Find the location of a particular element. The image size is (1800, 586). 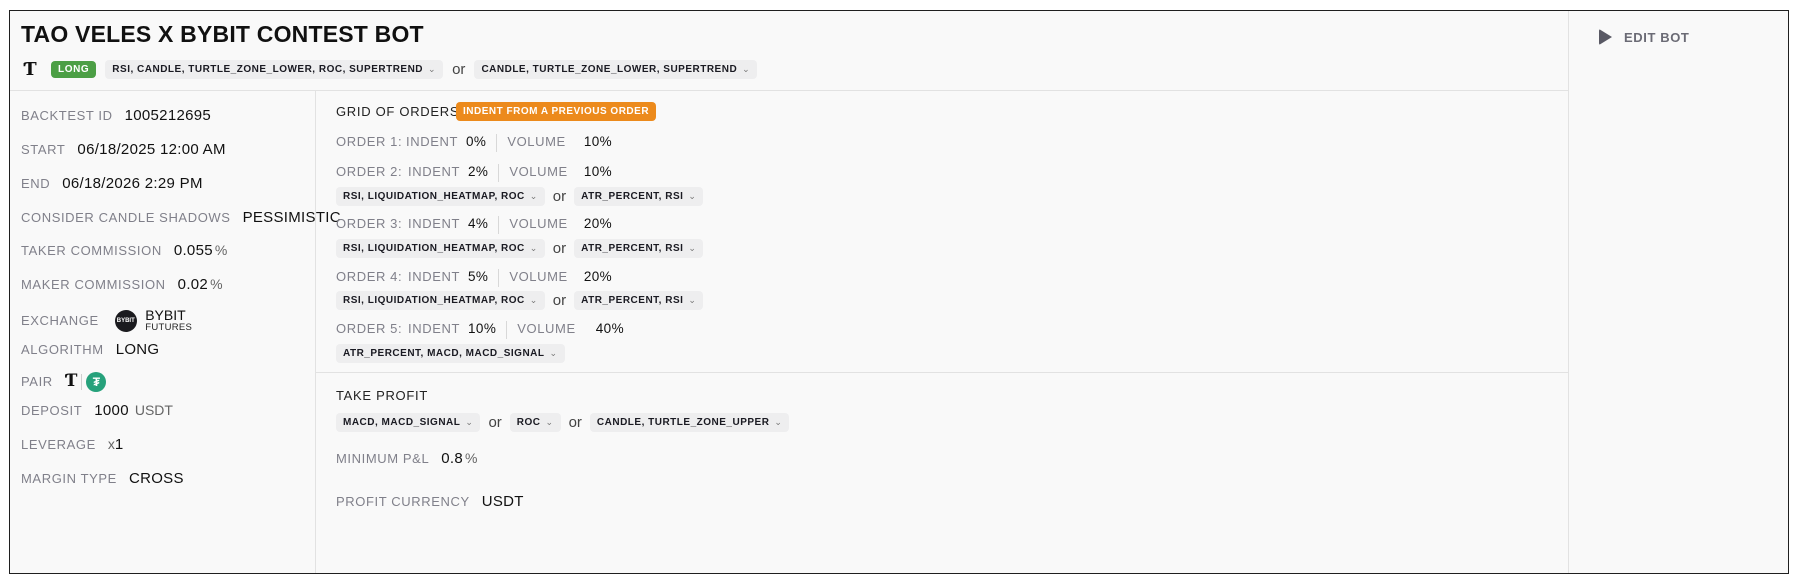

take-profit-condition-chip: MACD, MACD_SIGNAL ⌄ is located at coordinates (408, 422).